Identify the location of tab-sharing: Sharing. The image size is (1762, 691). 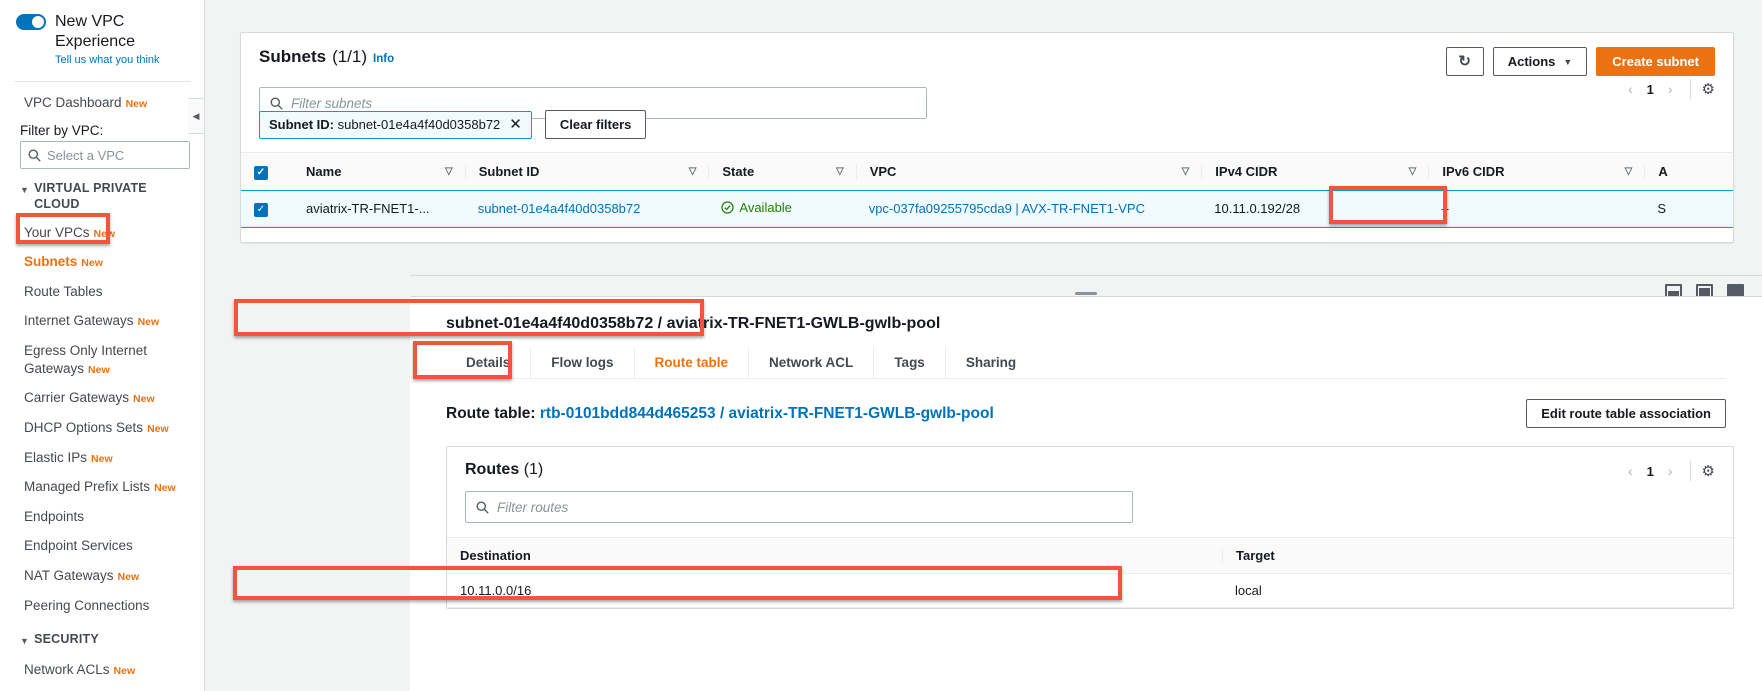
(991, 362).